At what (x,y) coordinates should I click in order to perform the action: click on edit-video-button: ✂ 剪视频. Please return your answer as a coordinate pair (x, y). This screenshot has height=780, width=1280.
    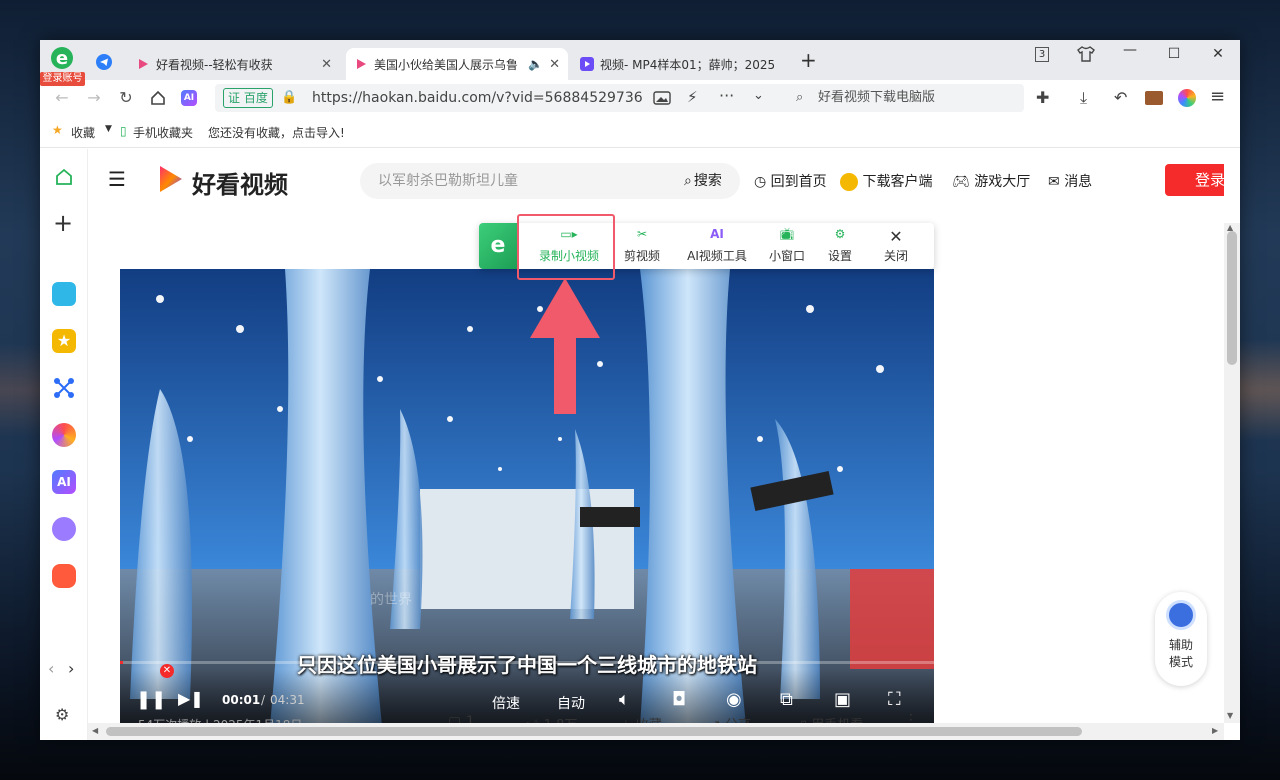
    Looking at the image, I should click on (642, 247).